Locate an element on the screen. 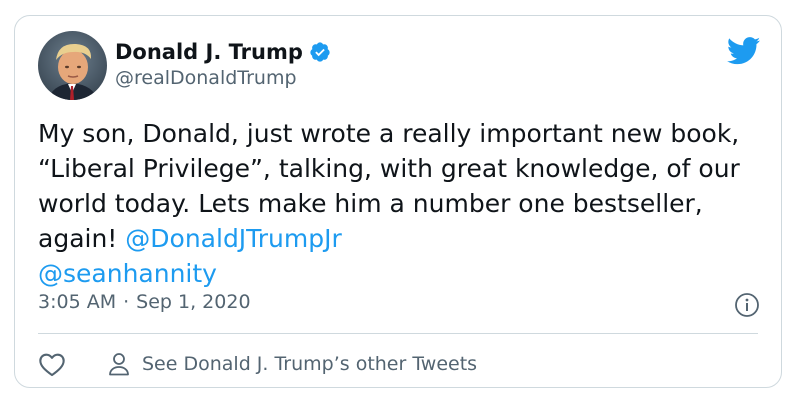  tweet-date: Sep 1, 2020 is located at coordinates (193, 302).